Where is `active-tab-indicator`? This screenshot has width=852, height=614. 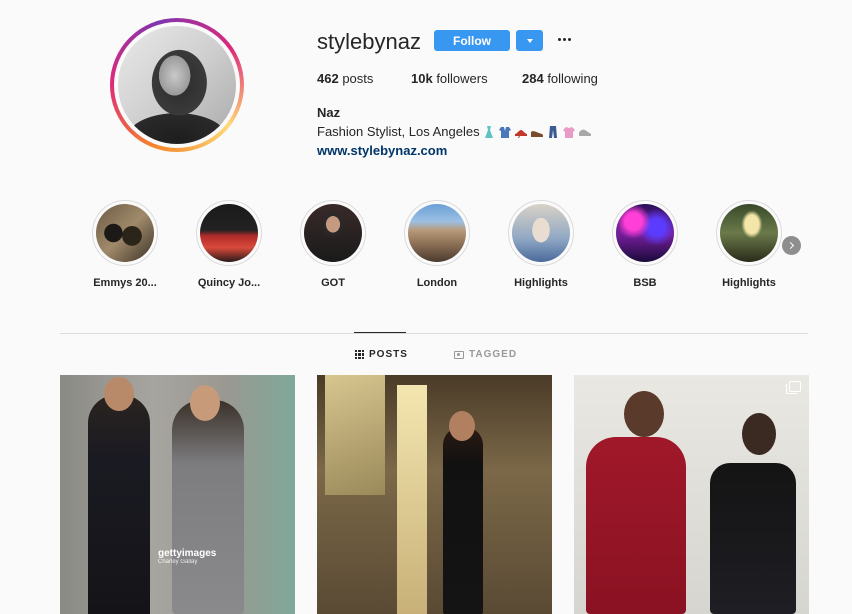 active-tab-indicator is located at coordinates (380, 332).